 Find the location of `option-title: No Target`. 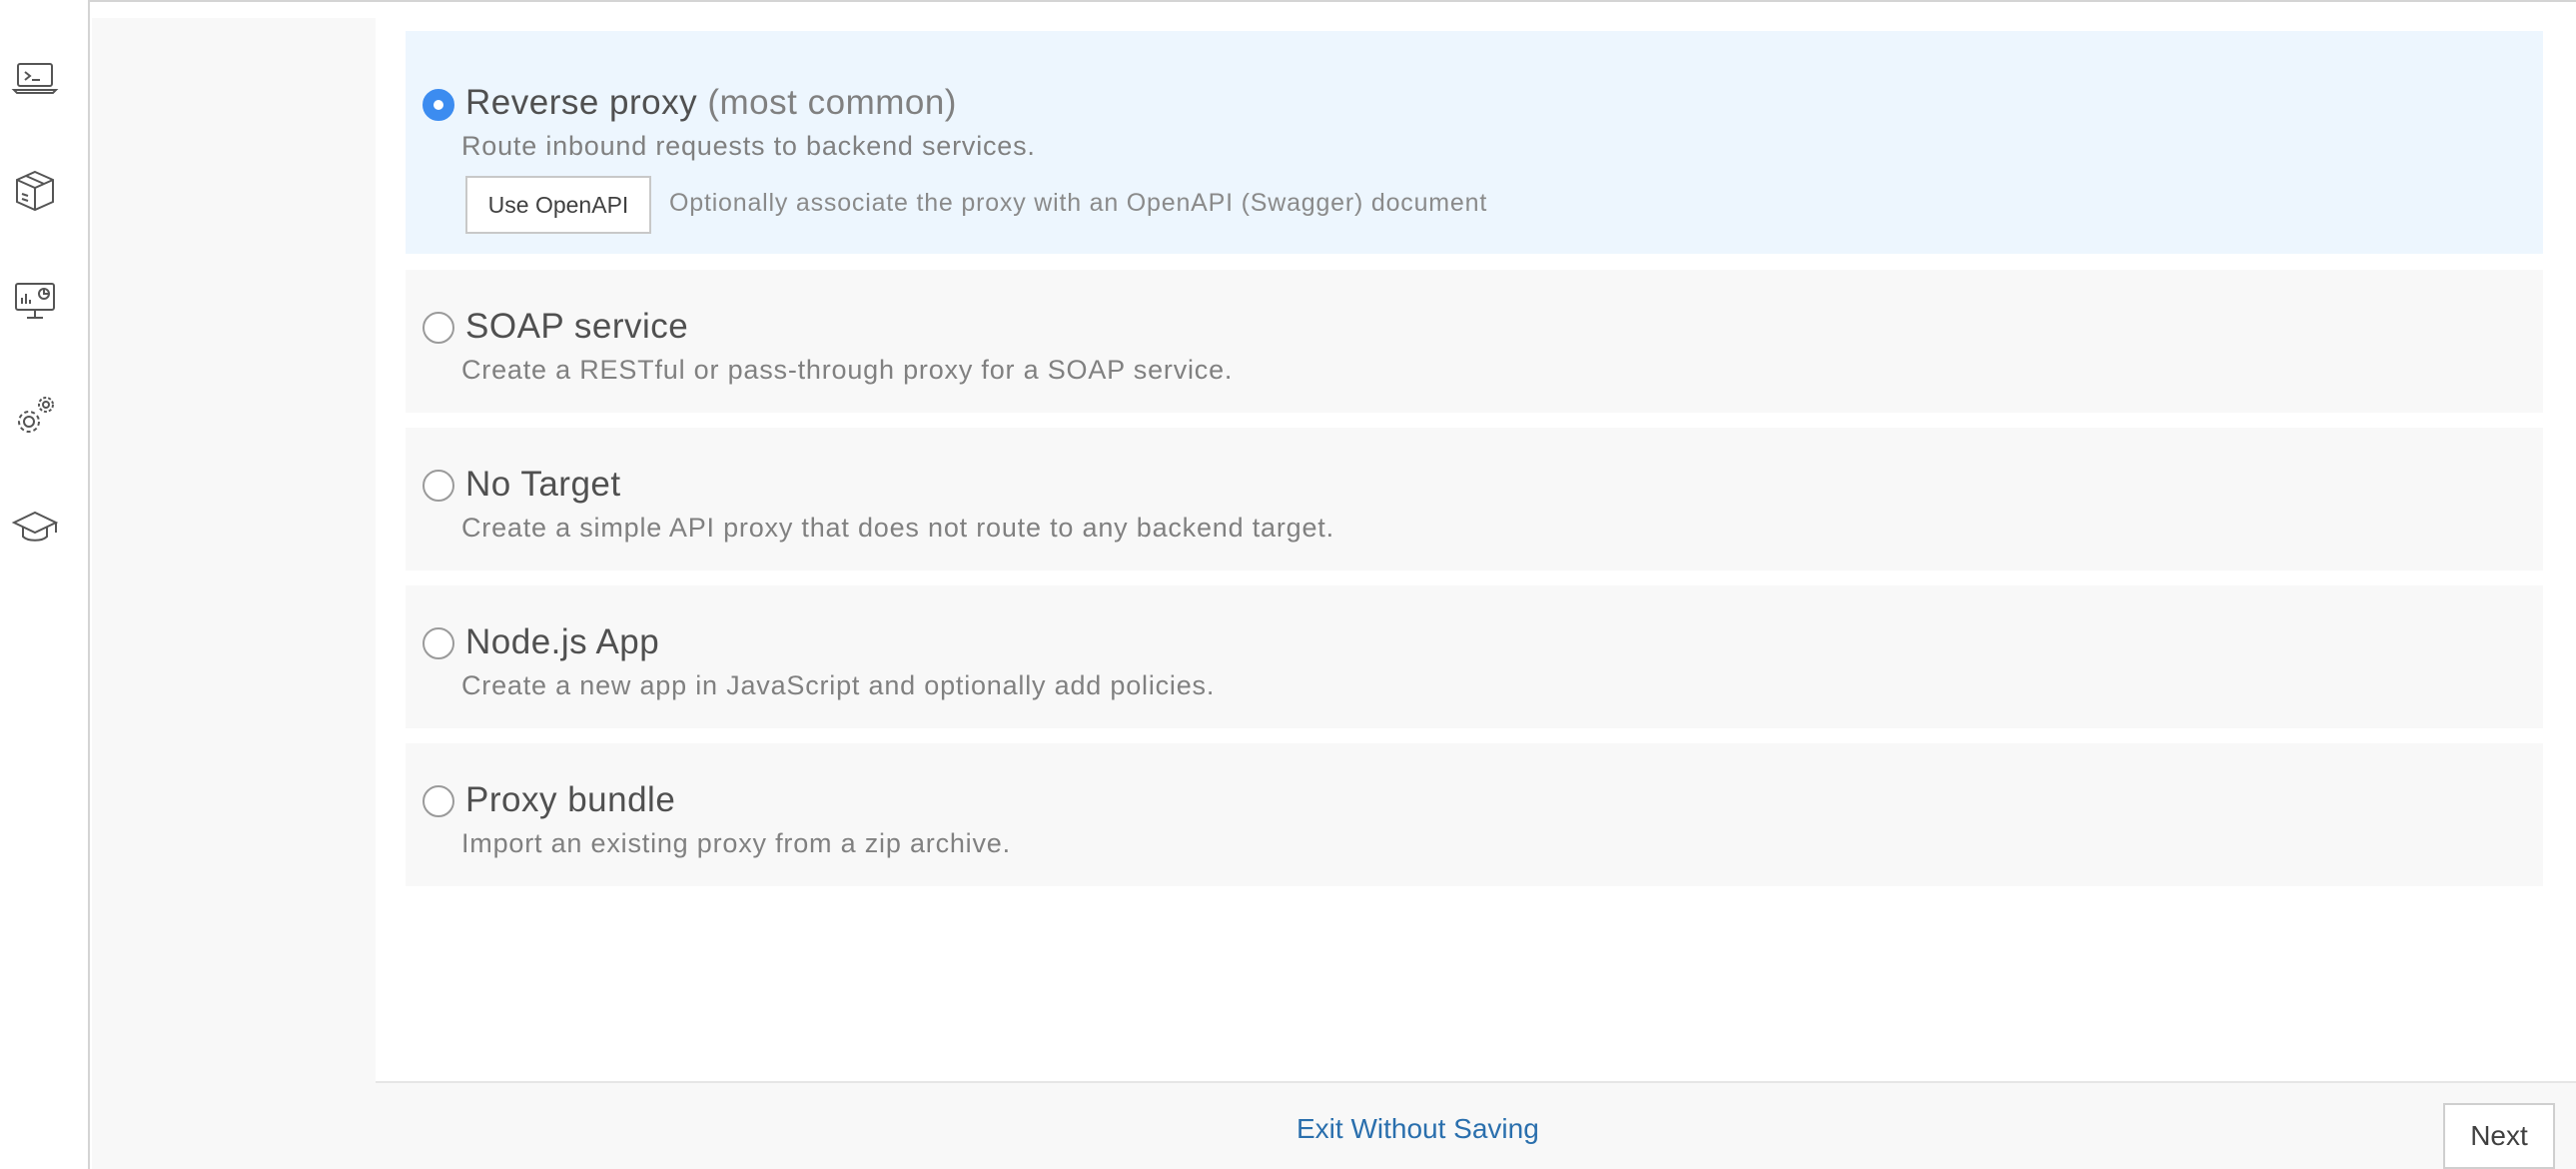

option-title: No Target is located at coordinates (543, 485).